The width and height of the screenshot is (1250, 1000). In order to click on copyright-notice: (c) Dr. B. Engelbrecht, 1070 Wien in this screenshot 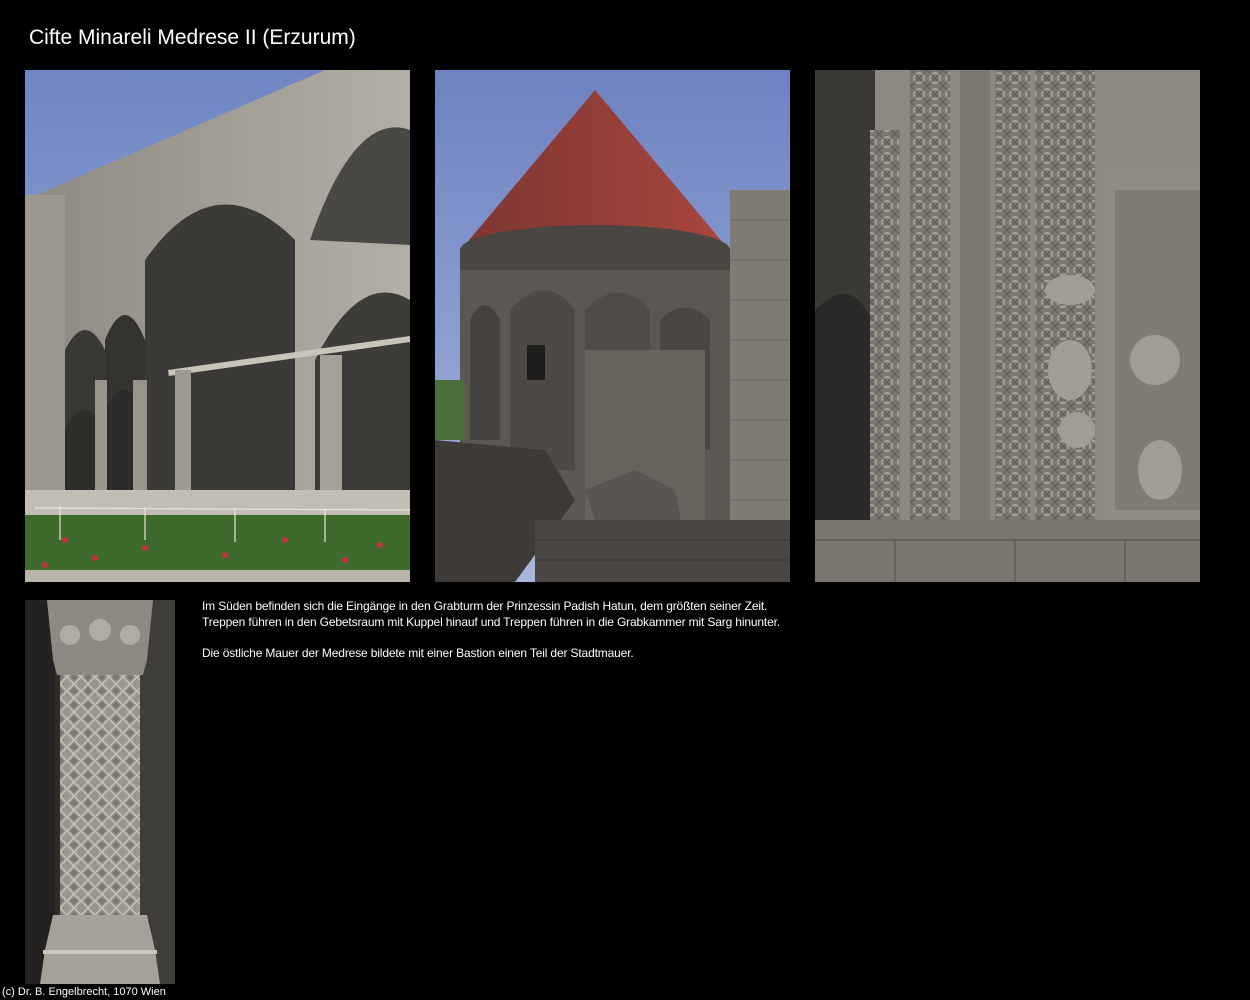, I will do `click(84, 992)`.